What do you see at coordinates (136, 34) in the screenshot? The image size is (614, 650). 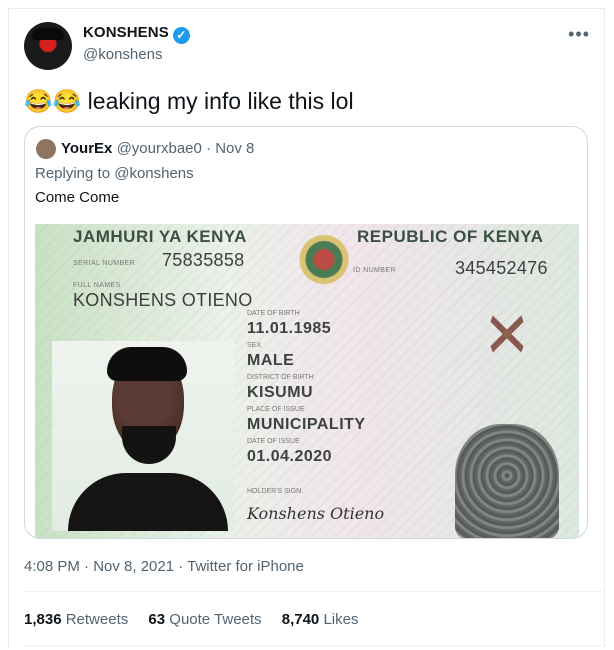 I see `author-name: KONSHENS ✓` at bounding box center [136, 34].